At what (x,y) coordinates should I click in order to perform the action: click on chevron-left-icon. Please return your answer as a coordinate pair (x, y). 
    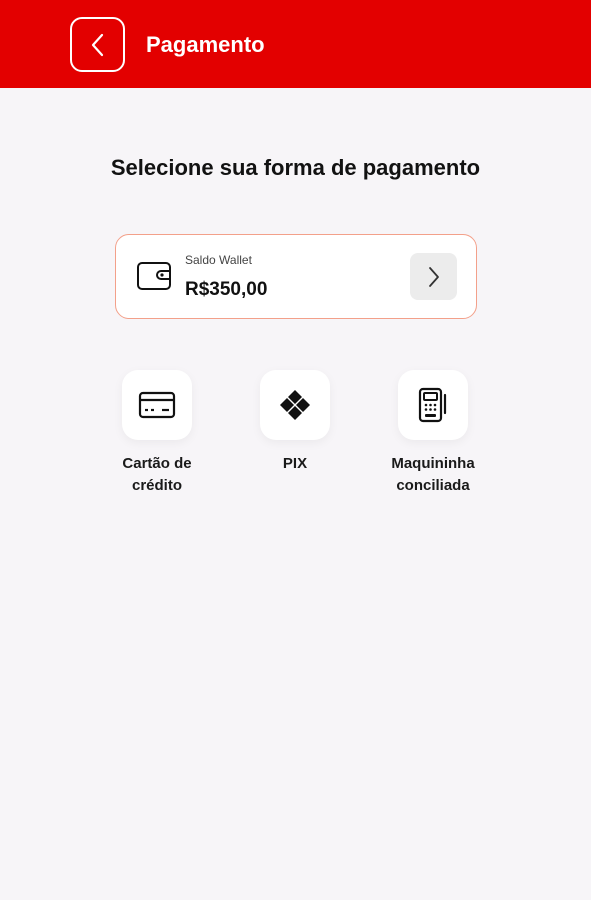
    Looking at the image, I should click on (97, 44).